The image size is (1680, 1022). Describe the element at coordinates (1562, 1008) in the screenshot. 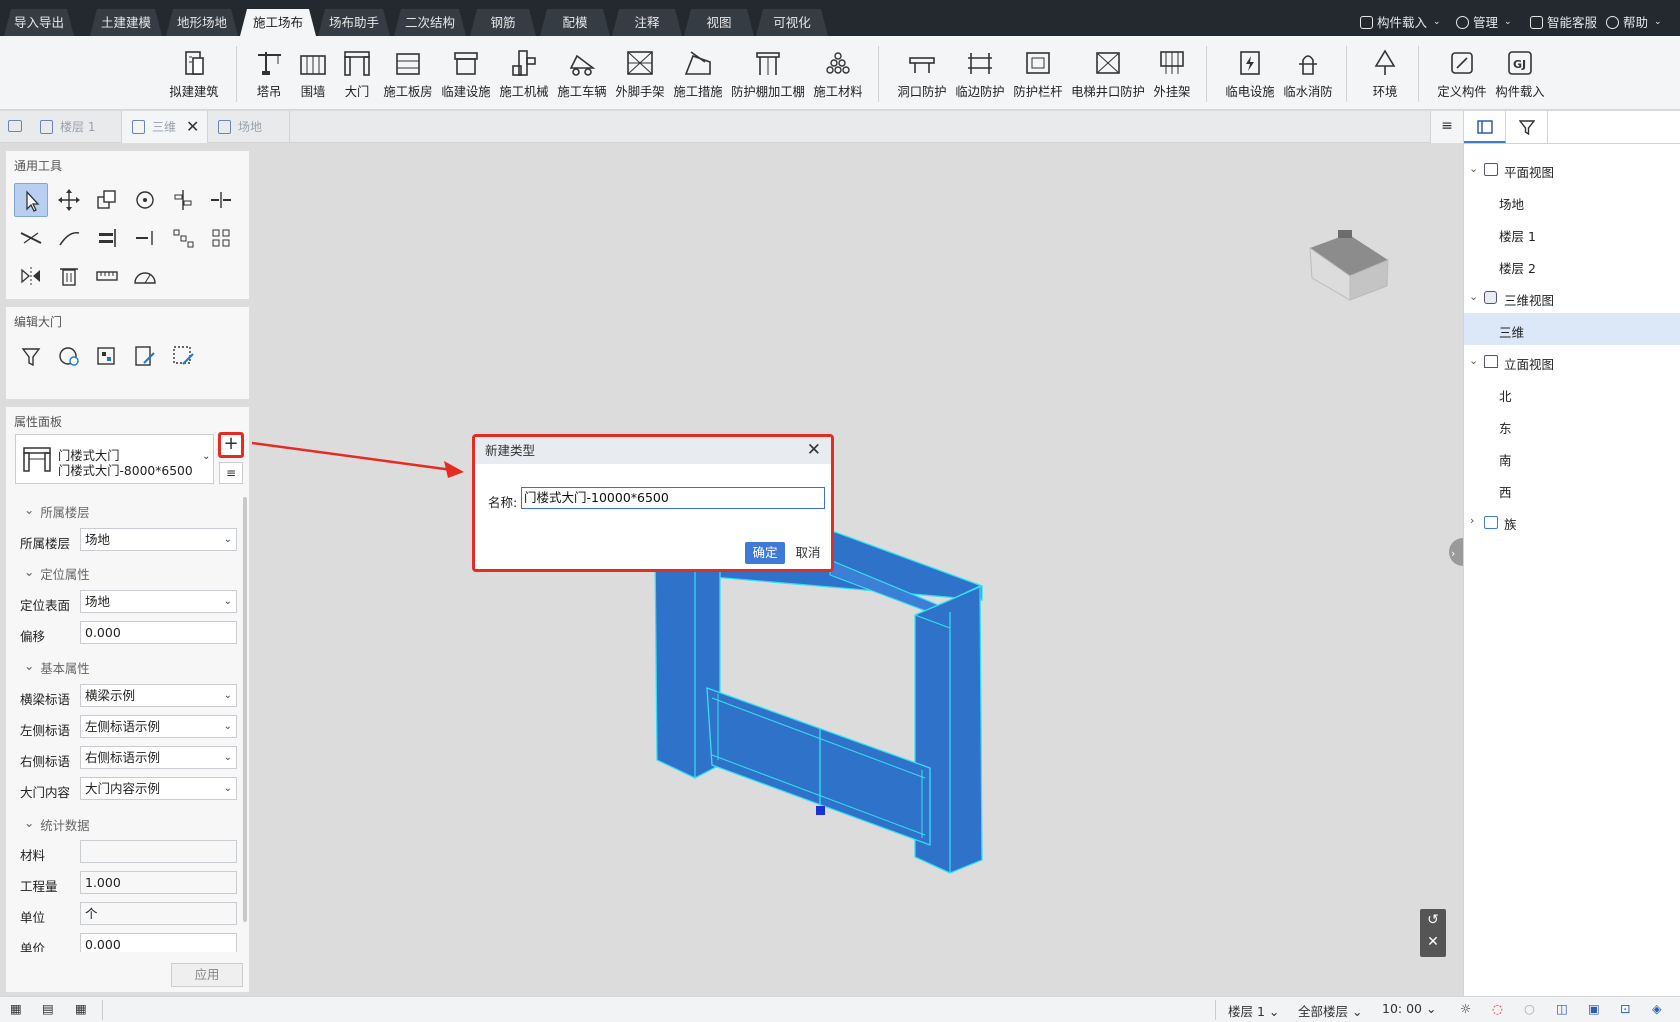

I see `isolate-icon: ◫` at that location.